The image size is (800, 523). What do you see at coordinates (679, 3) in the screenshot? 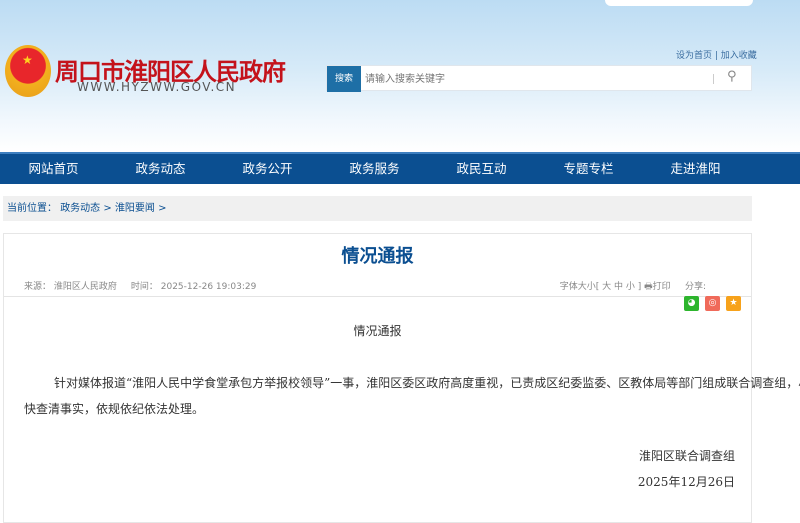
I see `top-box` at bounding box center [679, 3].